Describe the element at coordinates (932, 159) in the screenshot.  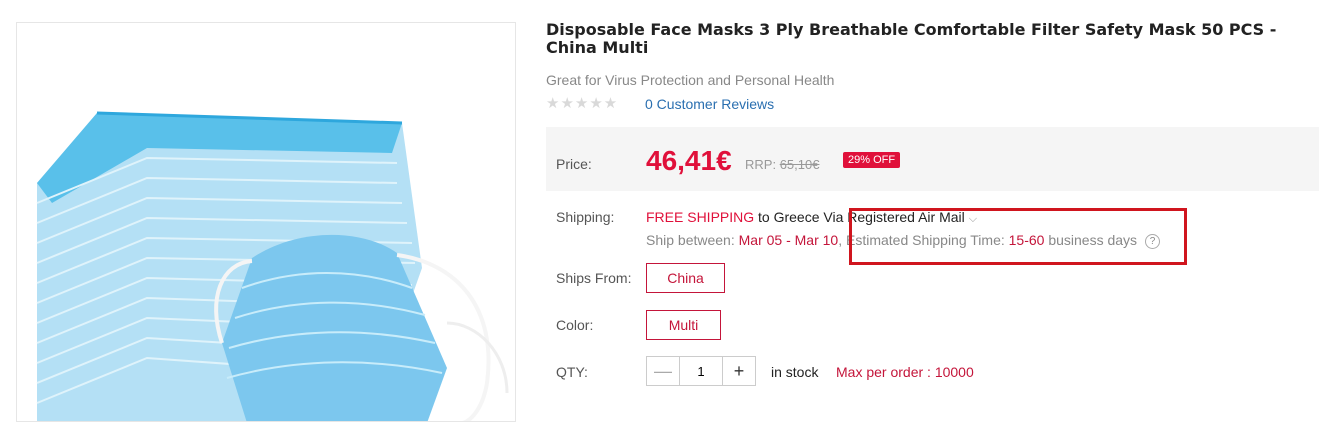
I see `price-panel: Price: 46,41€ RRP: 65,10€ 29% OFF` at that location.